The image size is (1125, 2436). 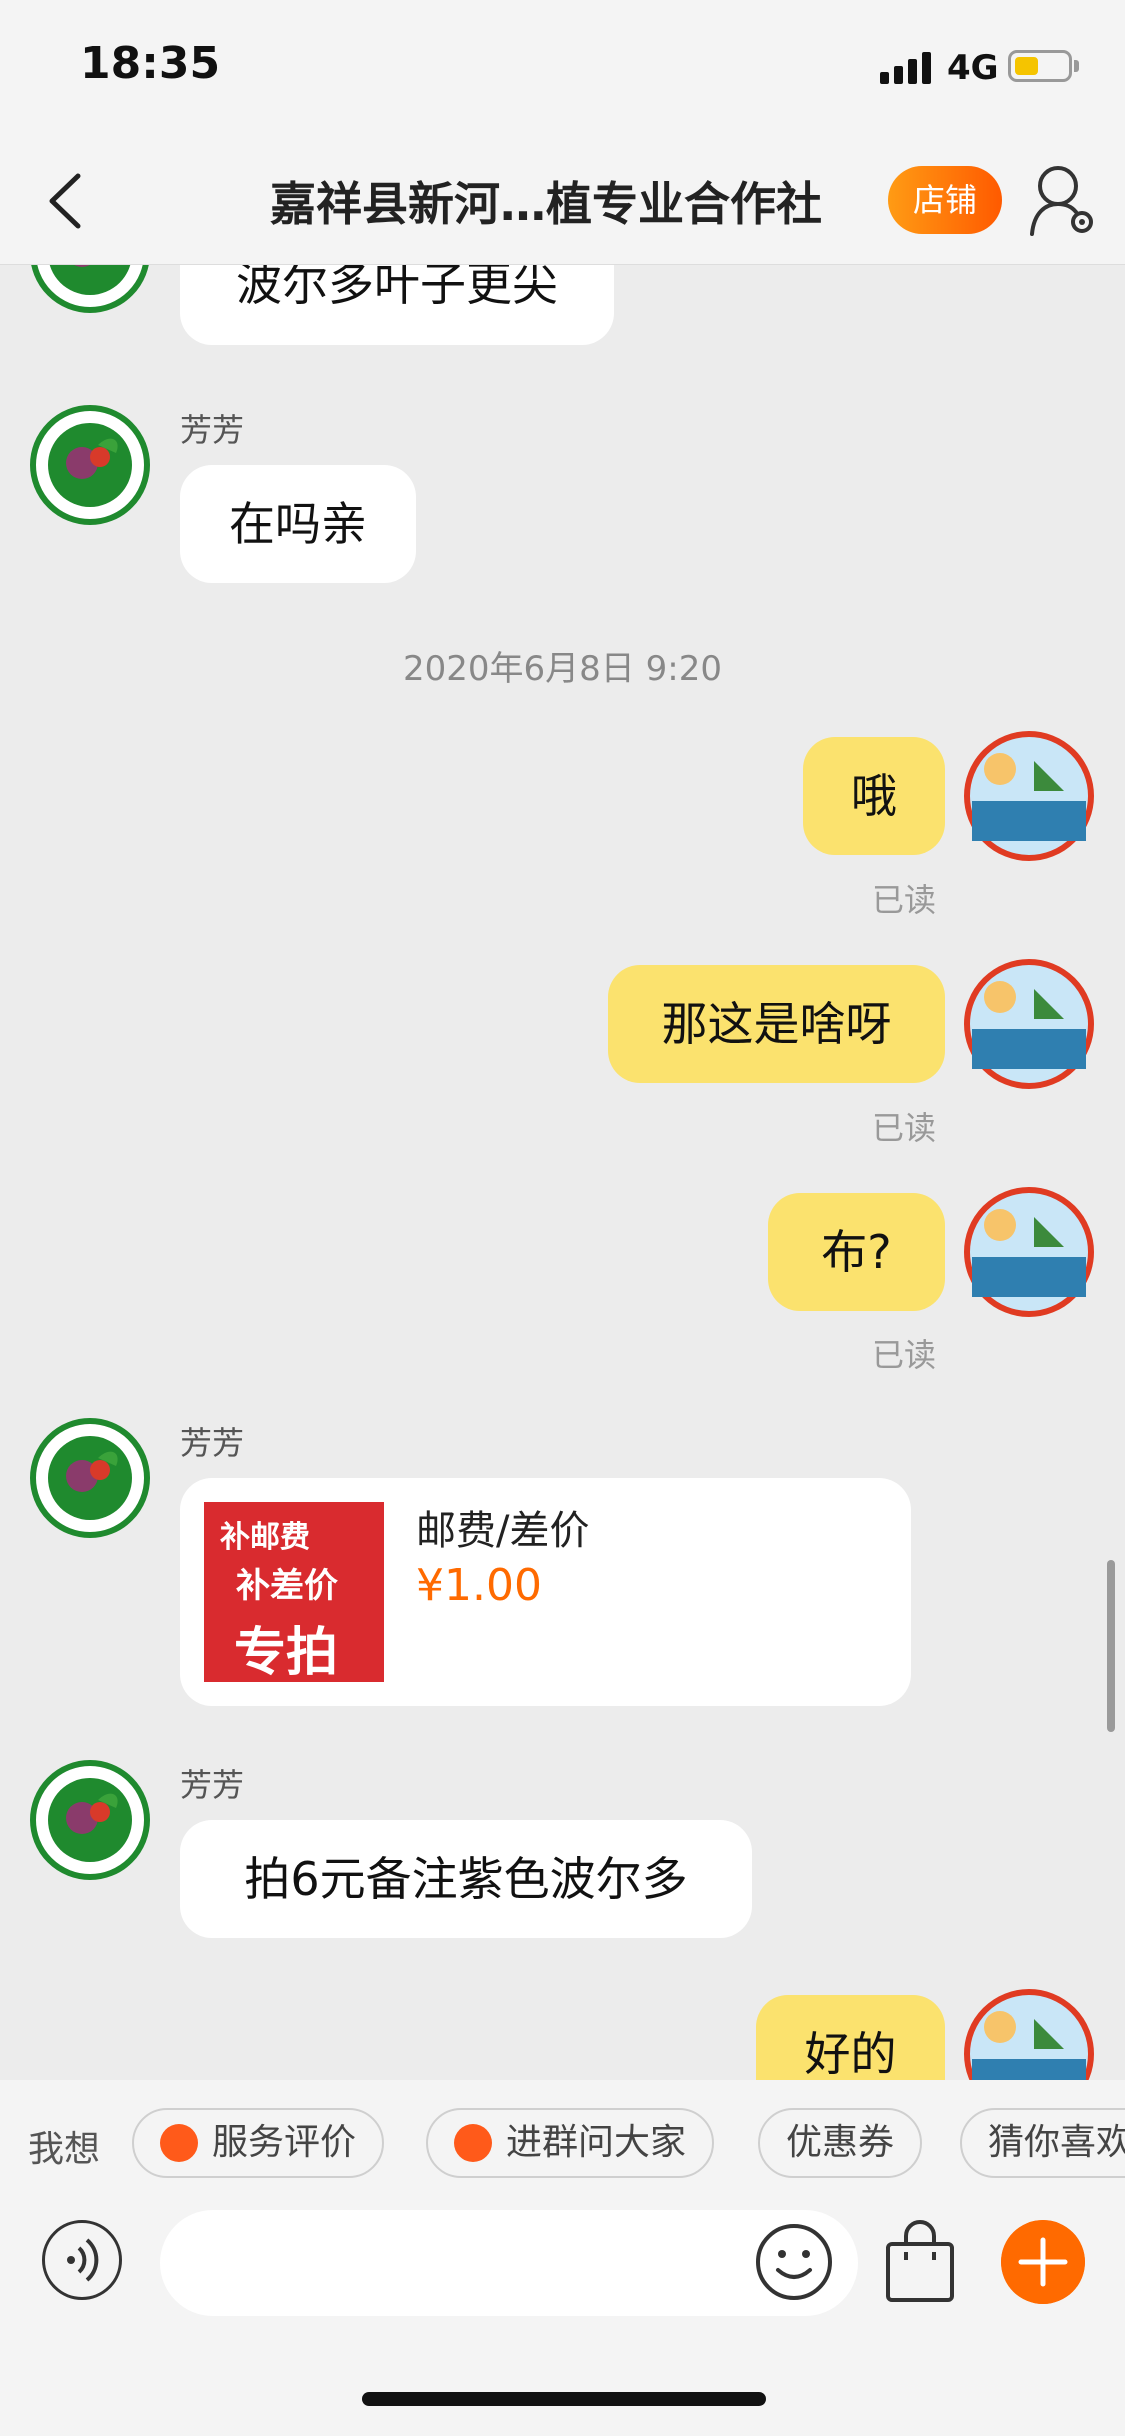 I want to click on user-settings-icon, so click(x=1063, y=200).